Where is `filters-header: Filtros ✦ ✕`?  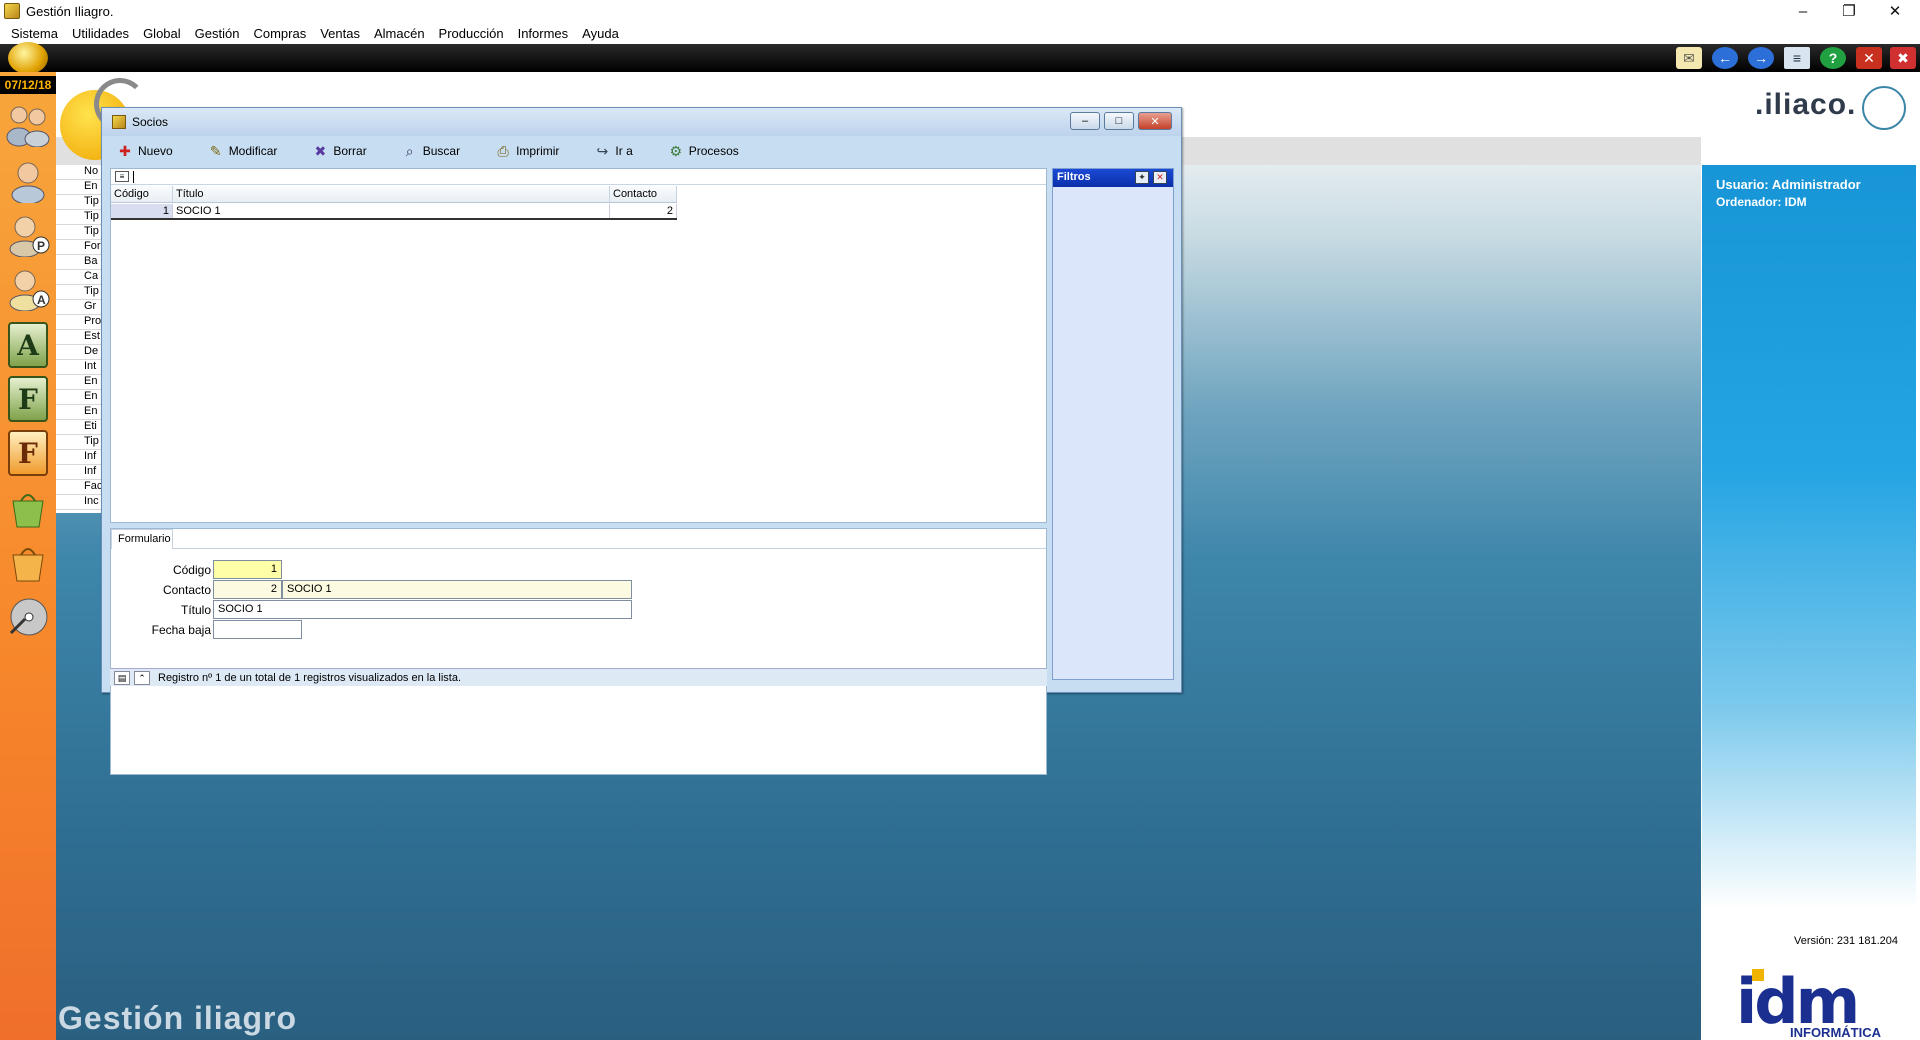 filters-header: Filtros ✦ ✕ is located at coordinates (1113, 178).